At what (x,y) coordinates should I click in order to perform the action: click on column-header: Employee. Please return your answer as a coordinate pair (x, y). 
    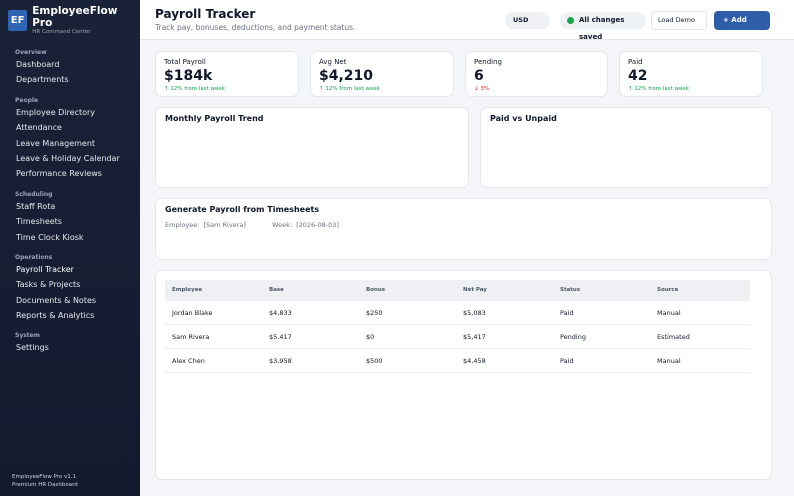
    Looking at the image, I should click on (187, 290).